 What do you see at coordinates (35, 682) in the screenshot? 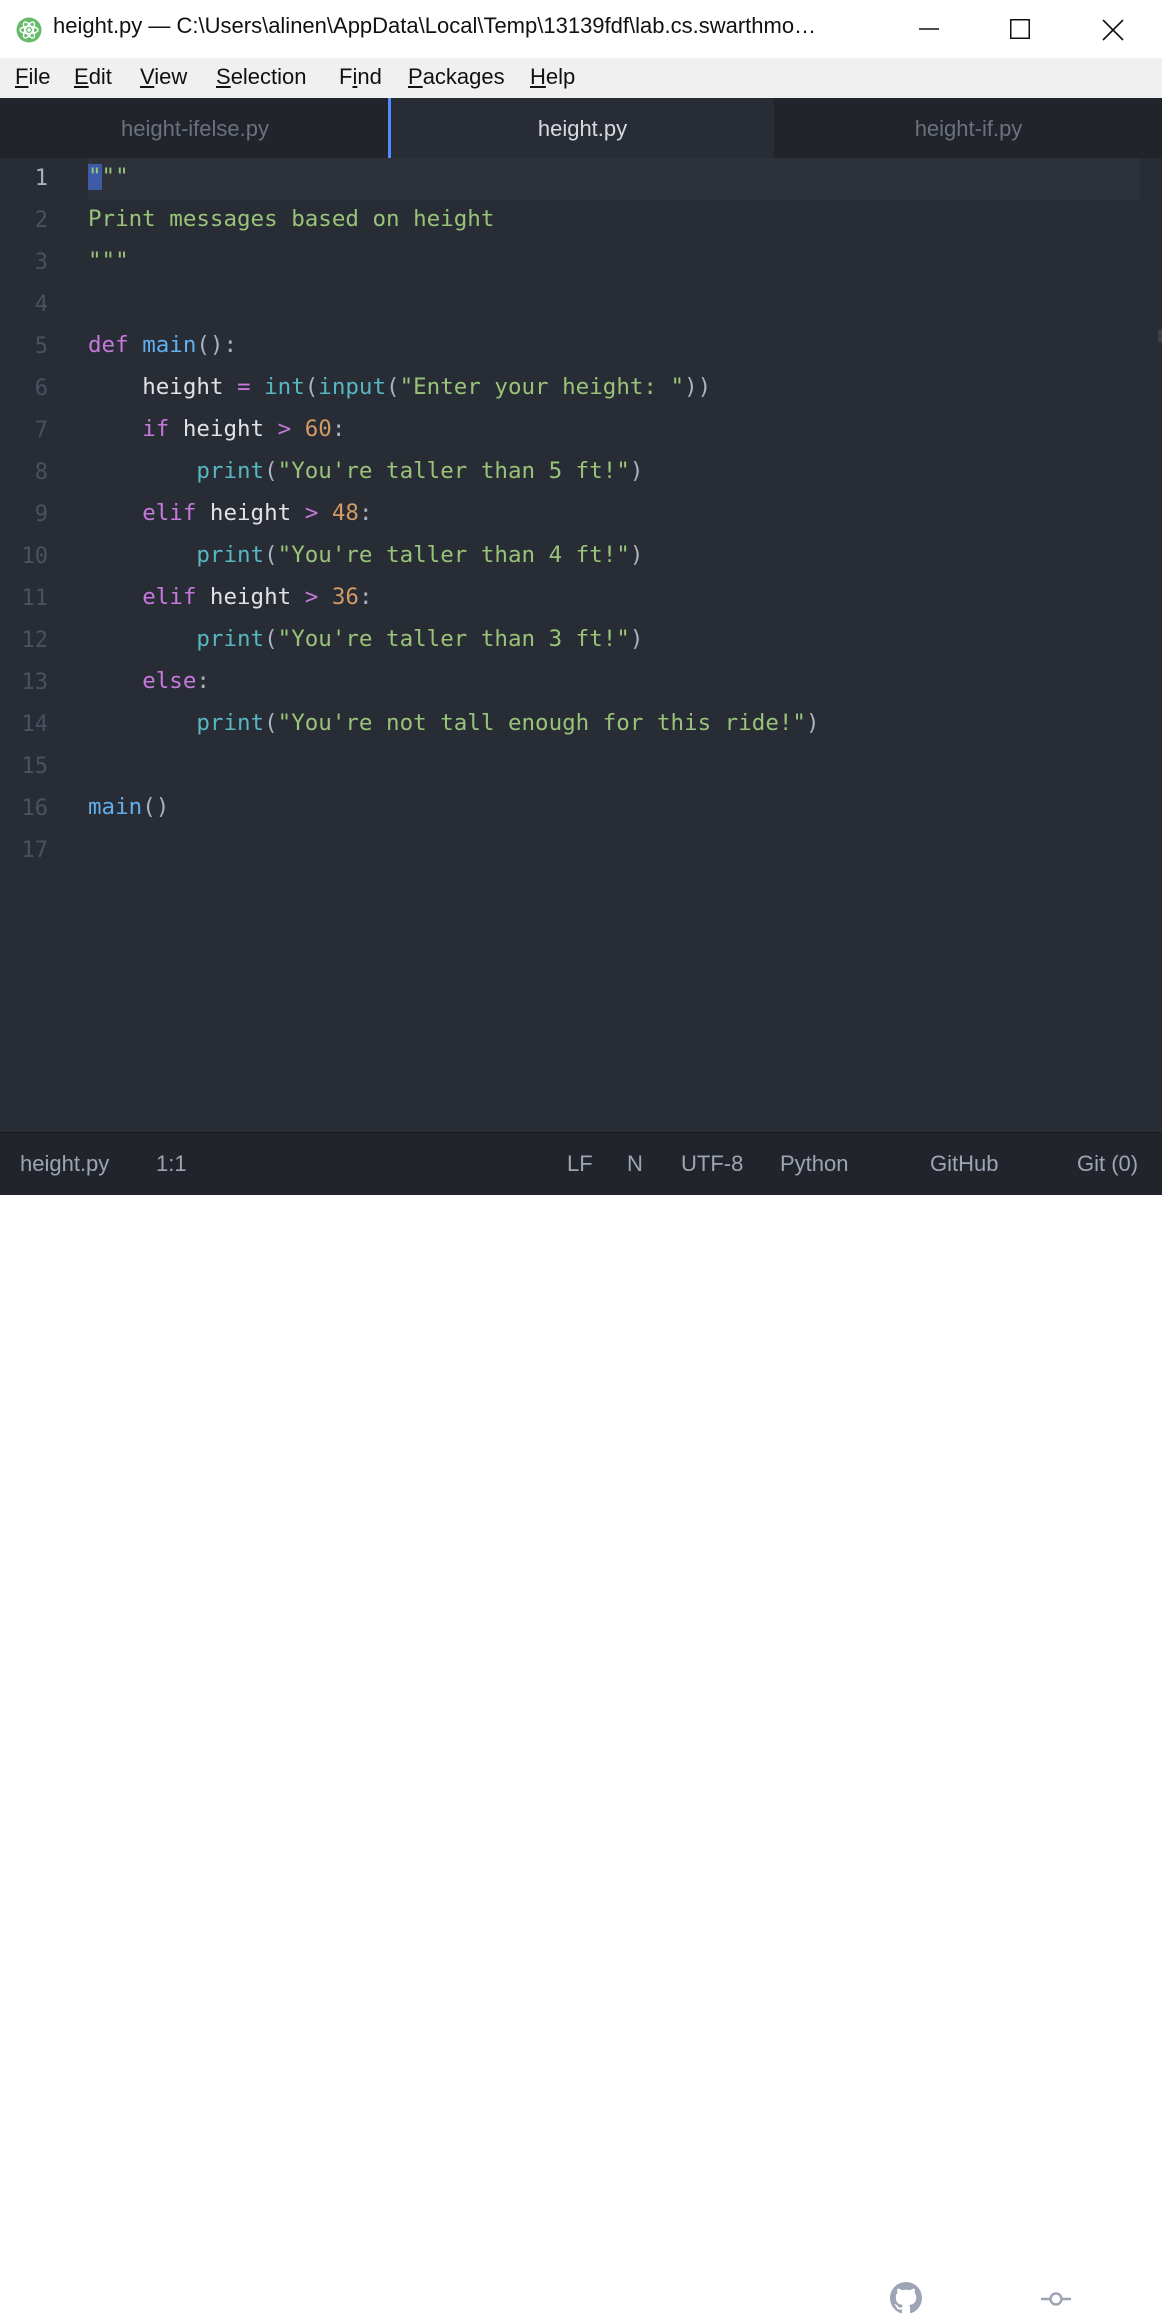
I see `line-number: 13` at bounding box center [35, 682].